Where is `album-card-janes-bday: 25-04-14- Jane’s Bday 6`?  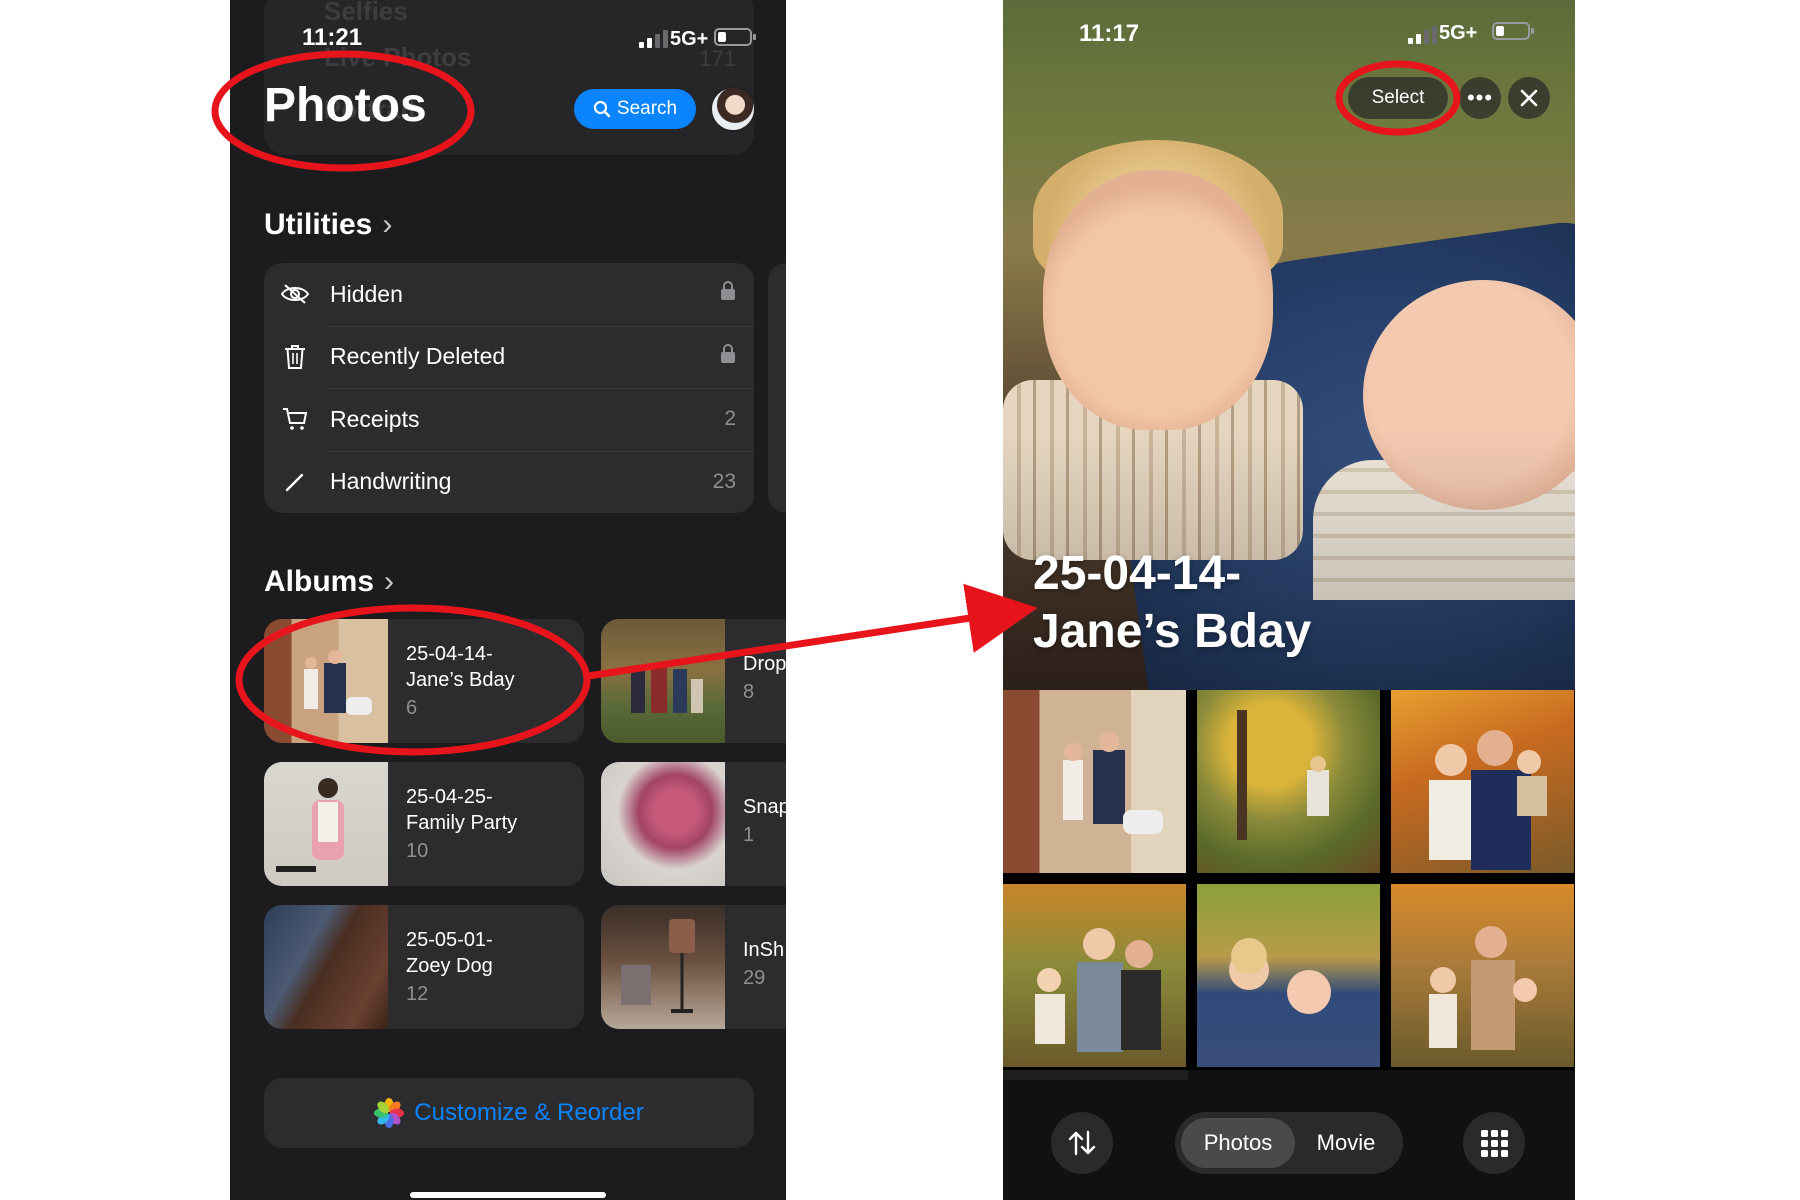
album-card-janes-bday: 25-04-14- Jane’s Bday 6 is located at coordinates (424, 681).